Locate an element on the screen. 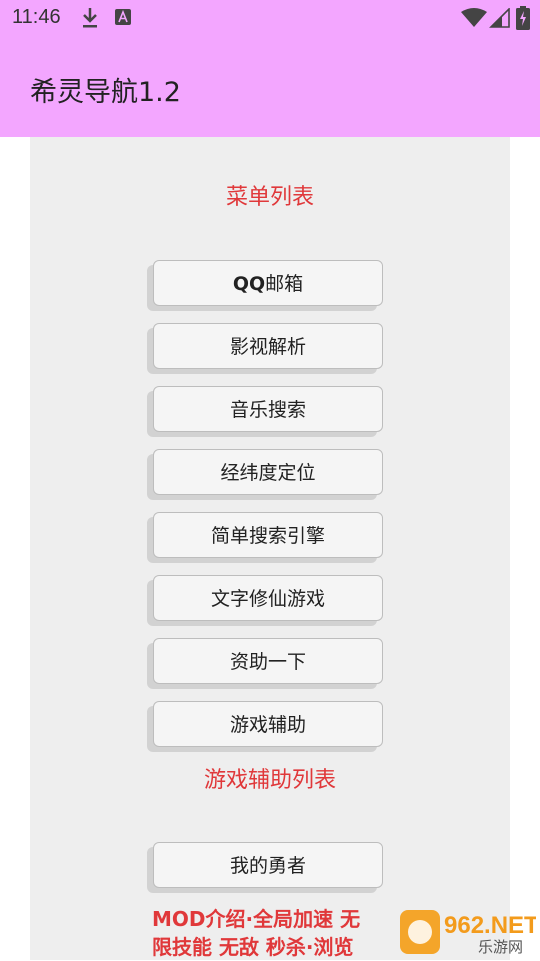 This screenshot has width=540, height=961. mail-label: 邮箱 is located at coordinates (284, 284).